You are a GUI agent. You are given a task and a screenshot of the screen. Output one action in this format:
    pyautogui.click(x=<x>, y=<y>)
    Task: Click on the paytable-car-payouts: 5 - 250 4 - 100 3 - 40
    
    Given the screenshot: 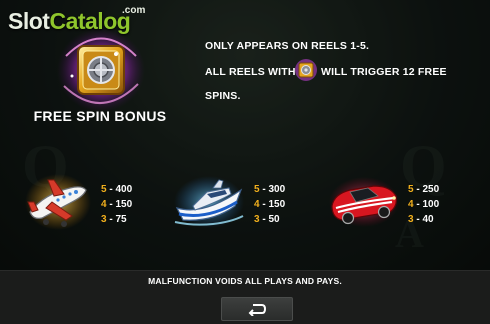 What is the action you would take?
    pyautogui.click(x=423, y=204)
    